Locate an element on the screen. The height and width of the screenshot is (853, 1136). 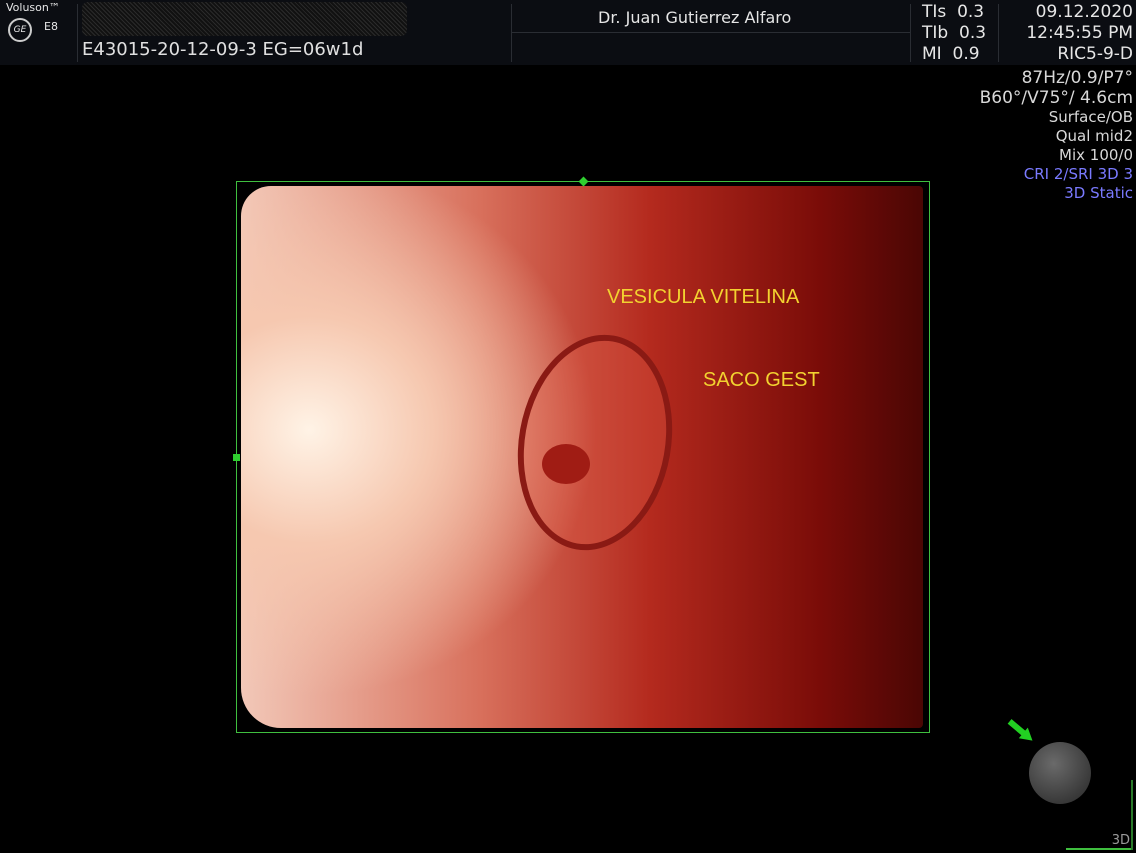
yolk-sac is located at coordinates (566, 464).